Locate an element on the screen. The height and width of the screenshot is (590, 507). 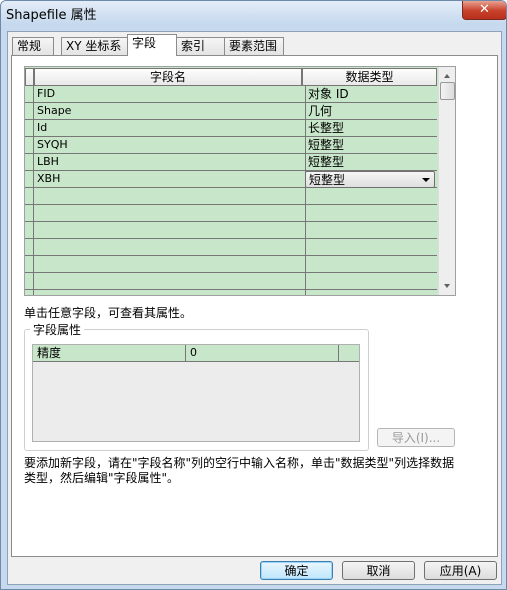
dropdown-value: 短整型 is located at coordinates (327, 180).